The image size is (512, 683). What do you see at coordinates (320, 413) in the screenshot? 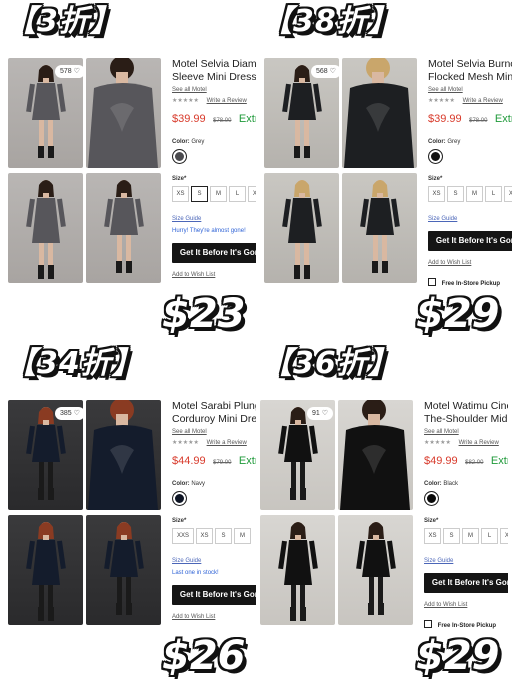
I see `wishlist-counter: 91 ♡` at bounding box center [320, 413].